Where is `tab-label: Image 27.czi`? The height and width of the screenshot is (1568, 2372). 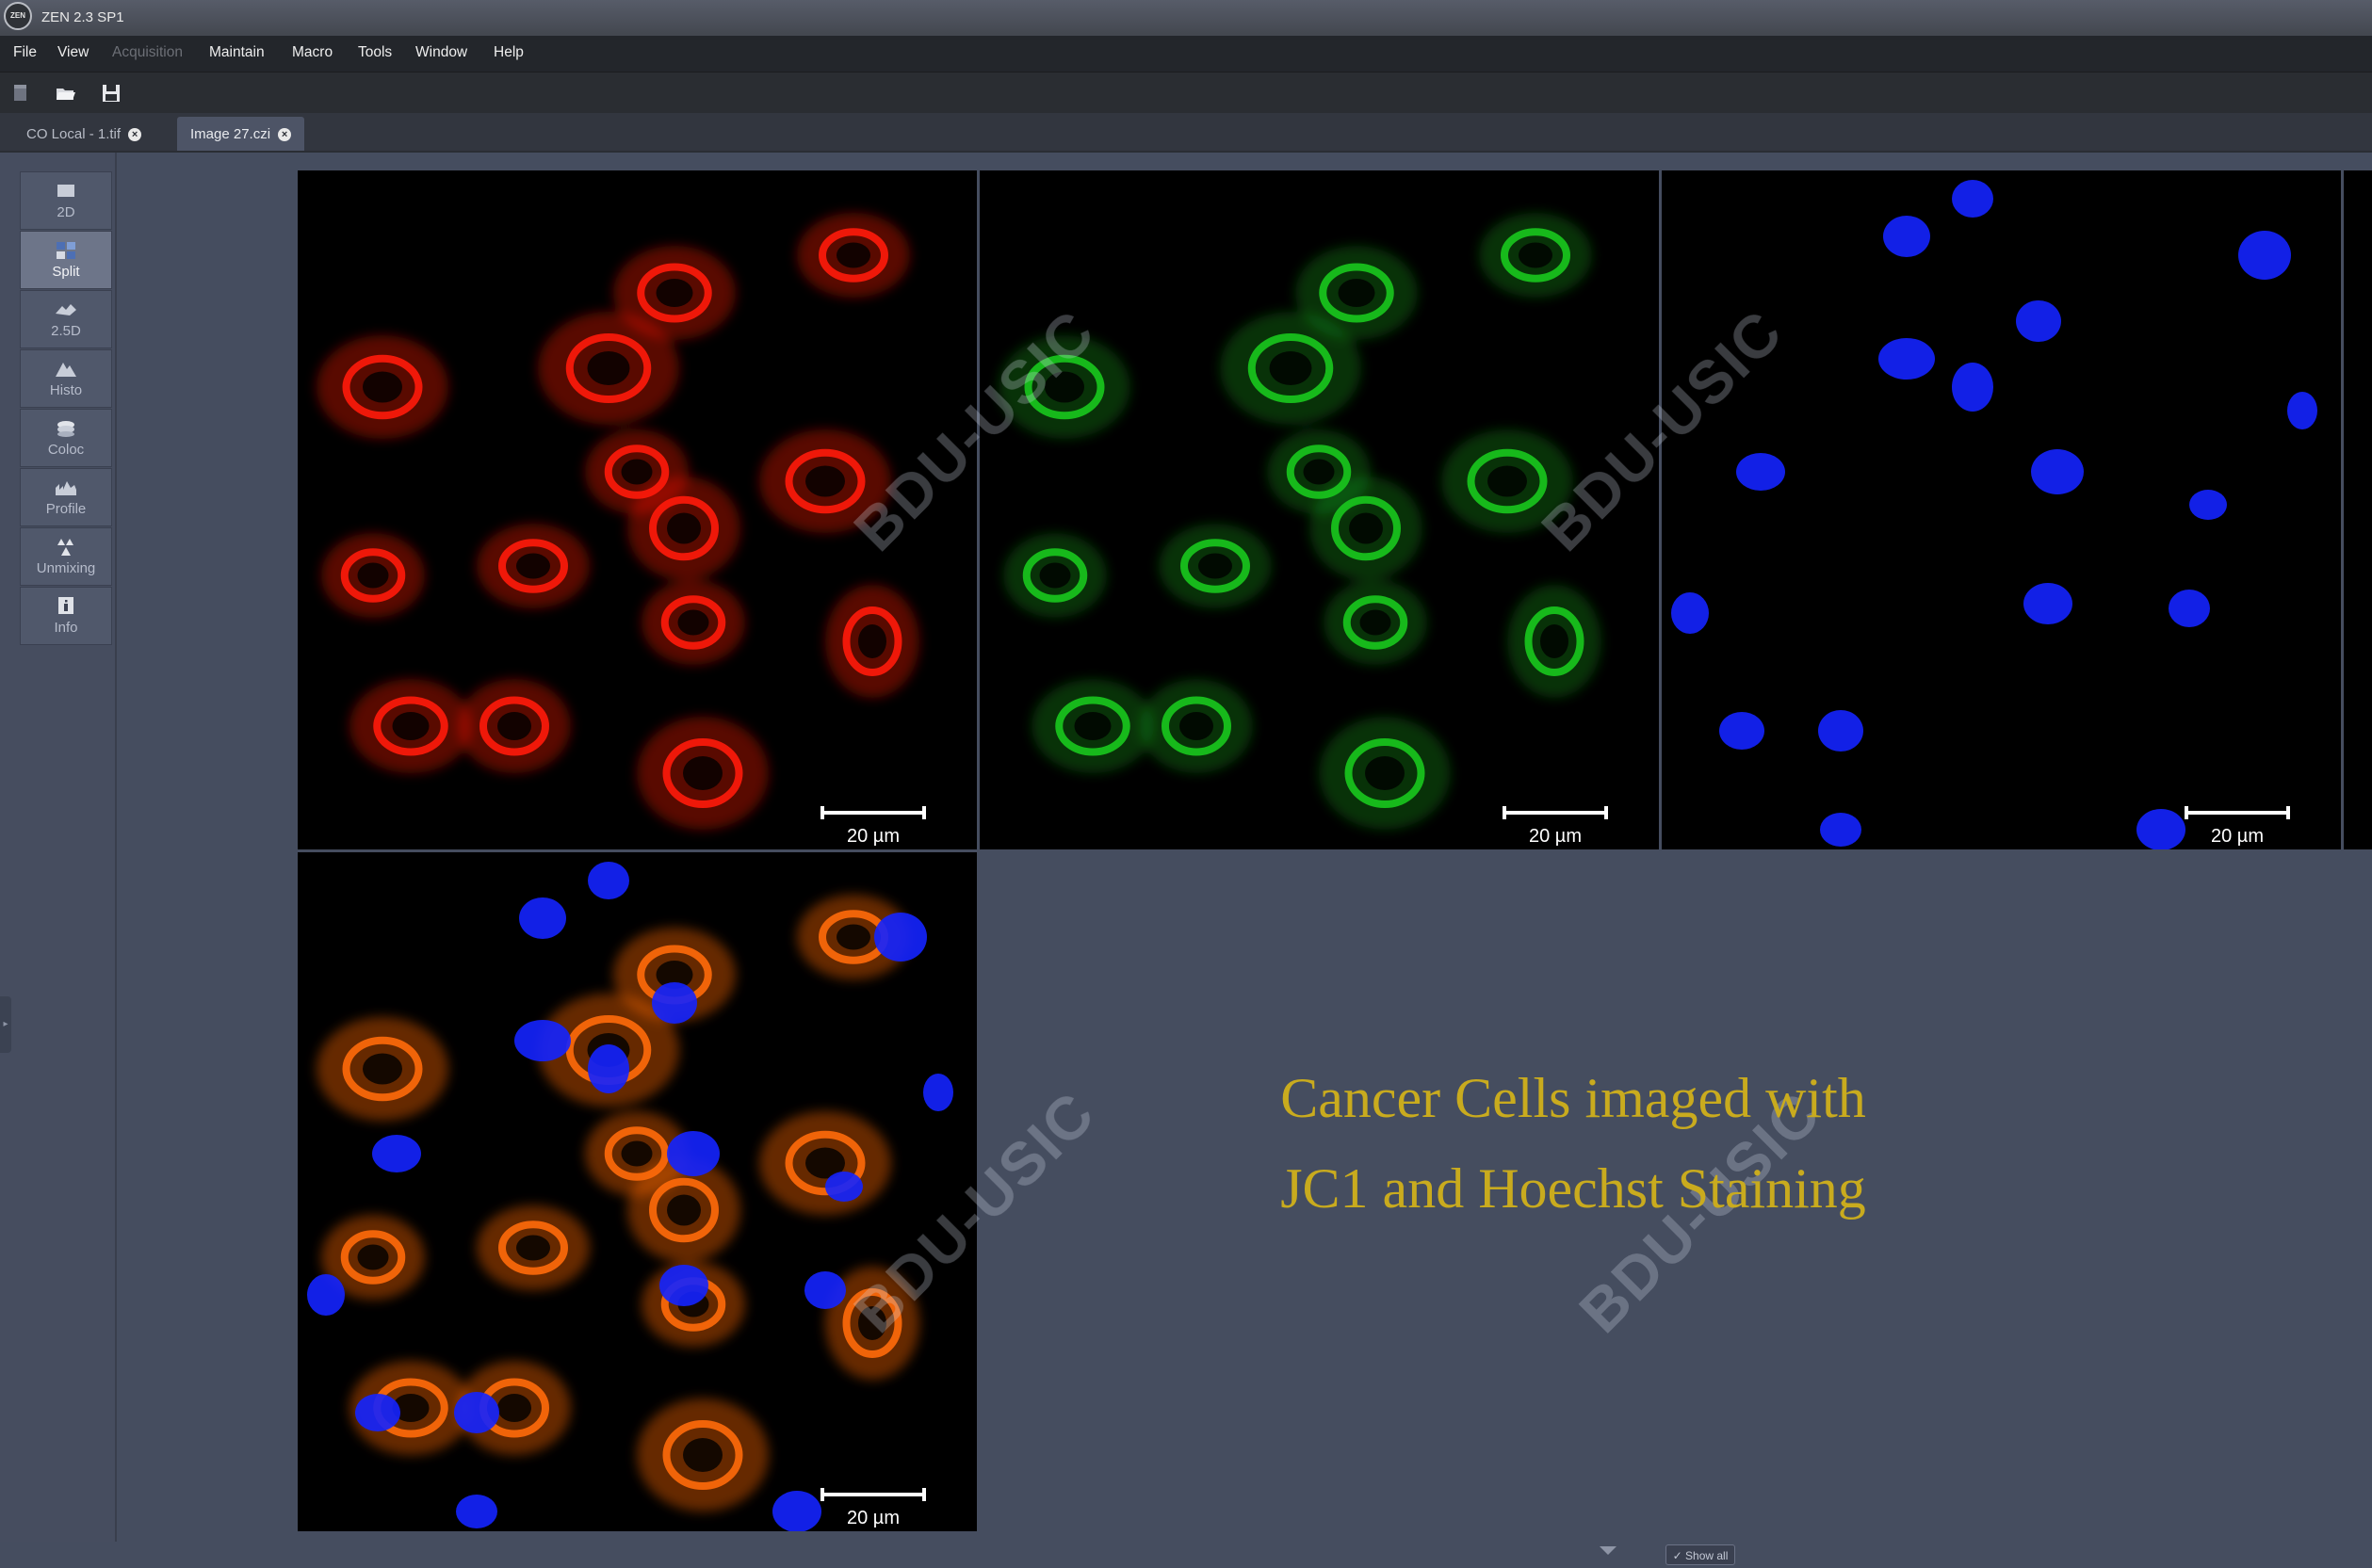
tab-label: Image 27.czi is located at coordinates (230, 134).